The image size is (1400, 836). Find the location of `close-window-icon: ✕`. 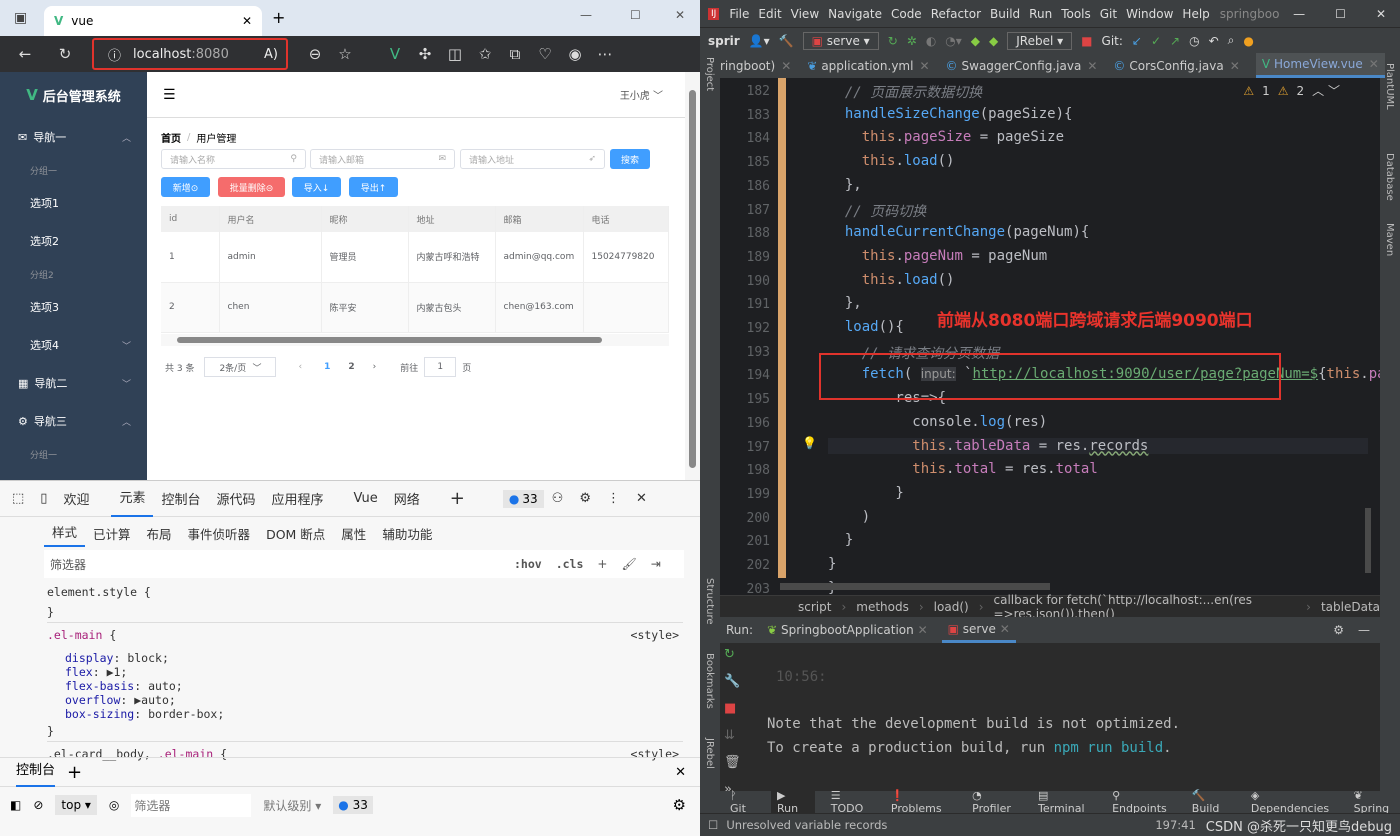

close-window-icon: ✕ is located at coordinates (680, 15).